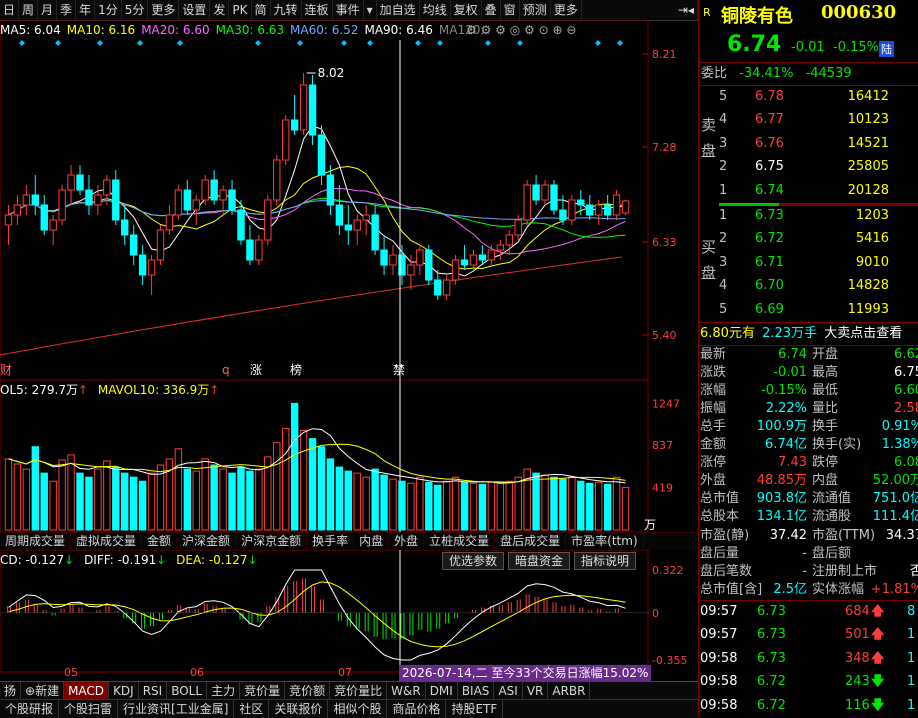 The height and width of the screenshot is (718, 918). Describe the element at coordinates (48, 10) in the screenshot. I see `toolbar-item-2: 月` at that location.